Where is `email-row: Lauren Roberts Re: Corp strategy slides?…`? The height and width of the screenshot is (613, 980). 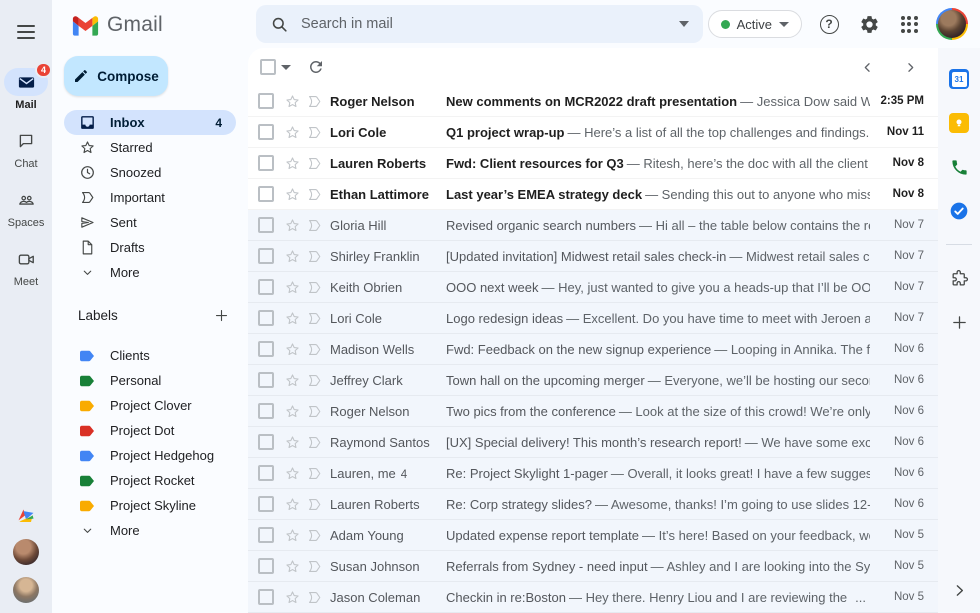 email-row: Lauren Roberts Re: Corp strategy slides?… is located at coordinates (593, 504).